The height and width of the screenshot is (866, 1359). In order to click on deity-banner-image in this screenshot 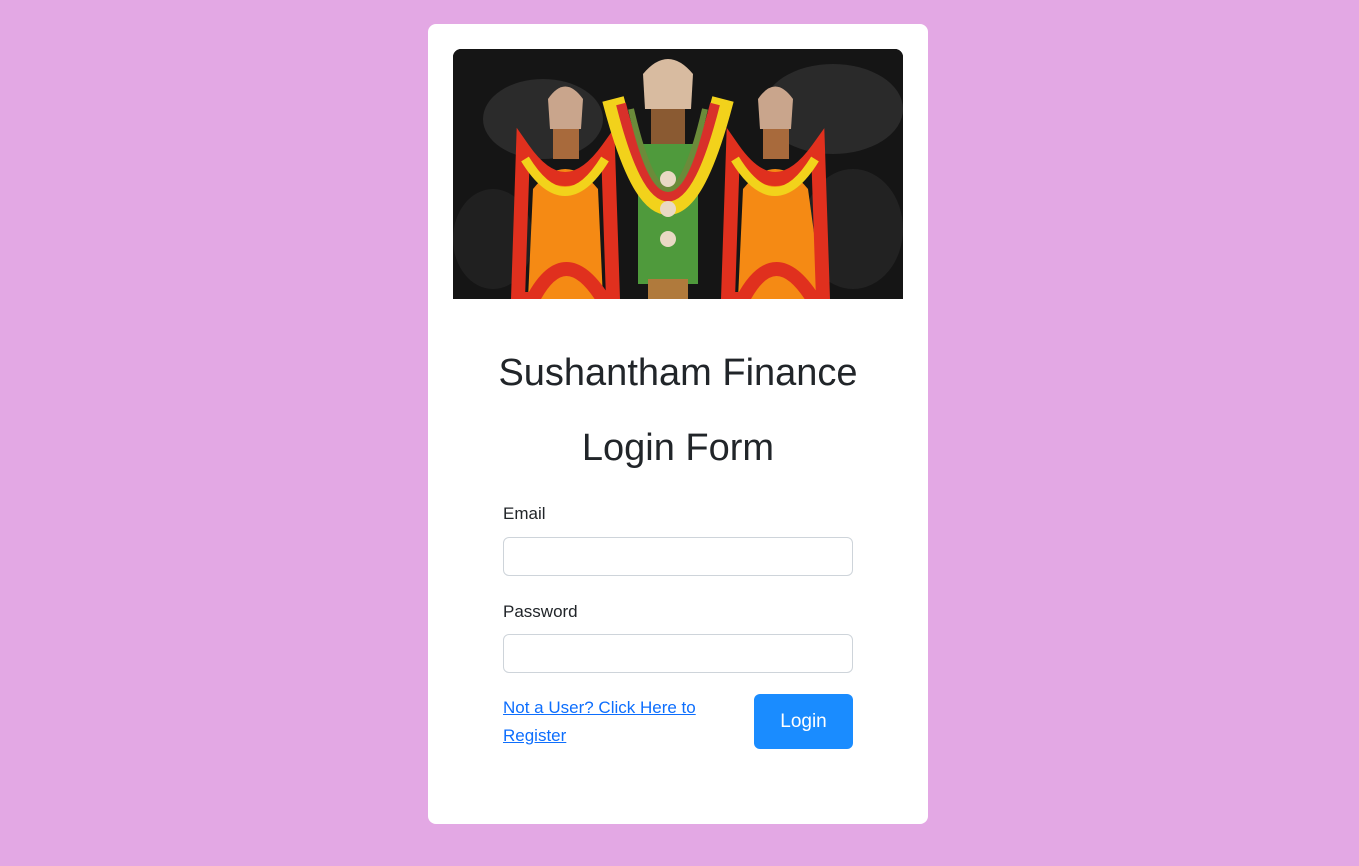, I will do `click(678, 174)`.